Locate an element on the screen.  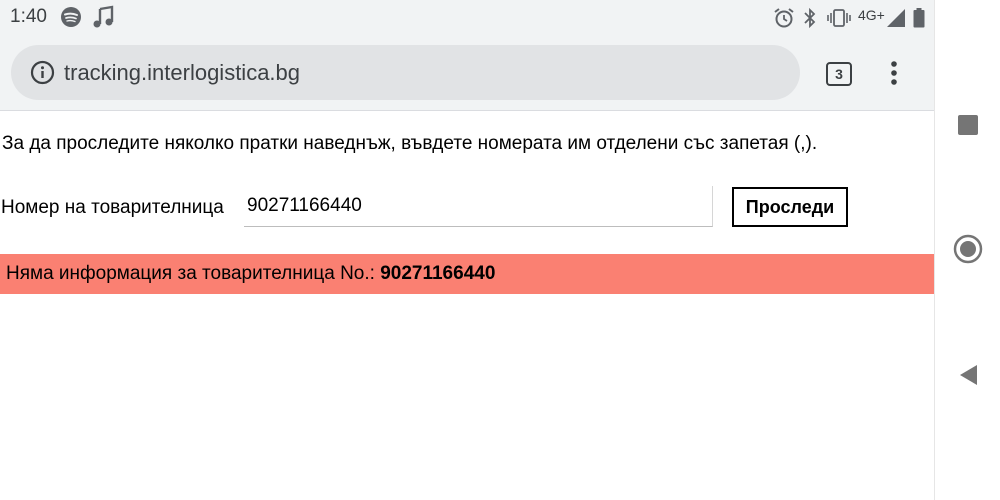
network-type-label: 4G+ is located at coordinates (871, 15).